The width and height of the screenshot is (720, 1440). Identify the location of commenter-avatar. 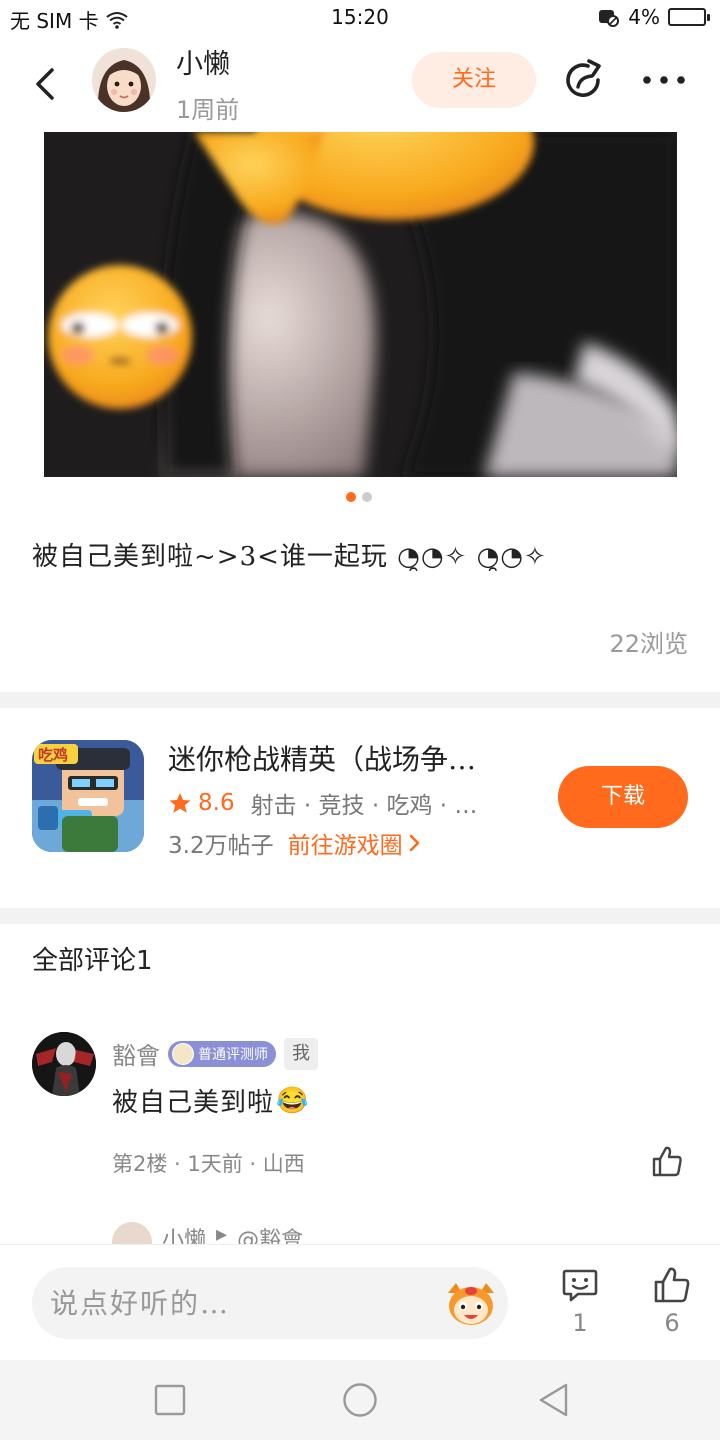
(64, 1064).